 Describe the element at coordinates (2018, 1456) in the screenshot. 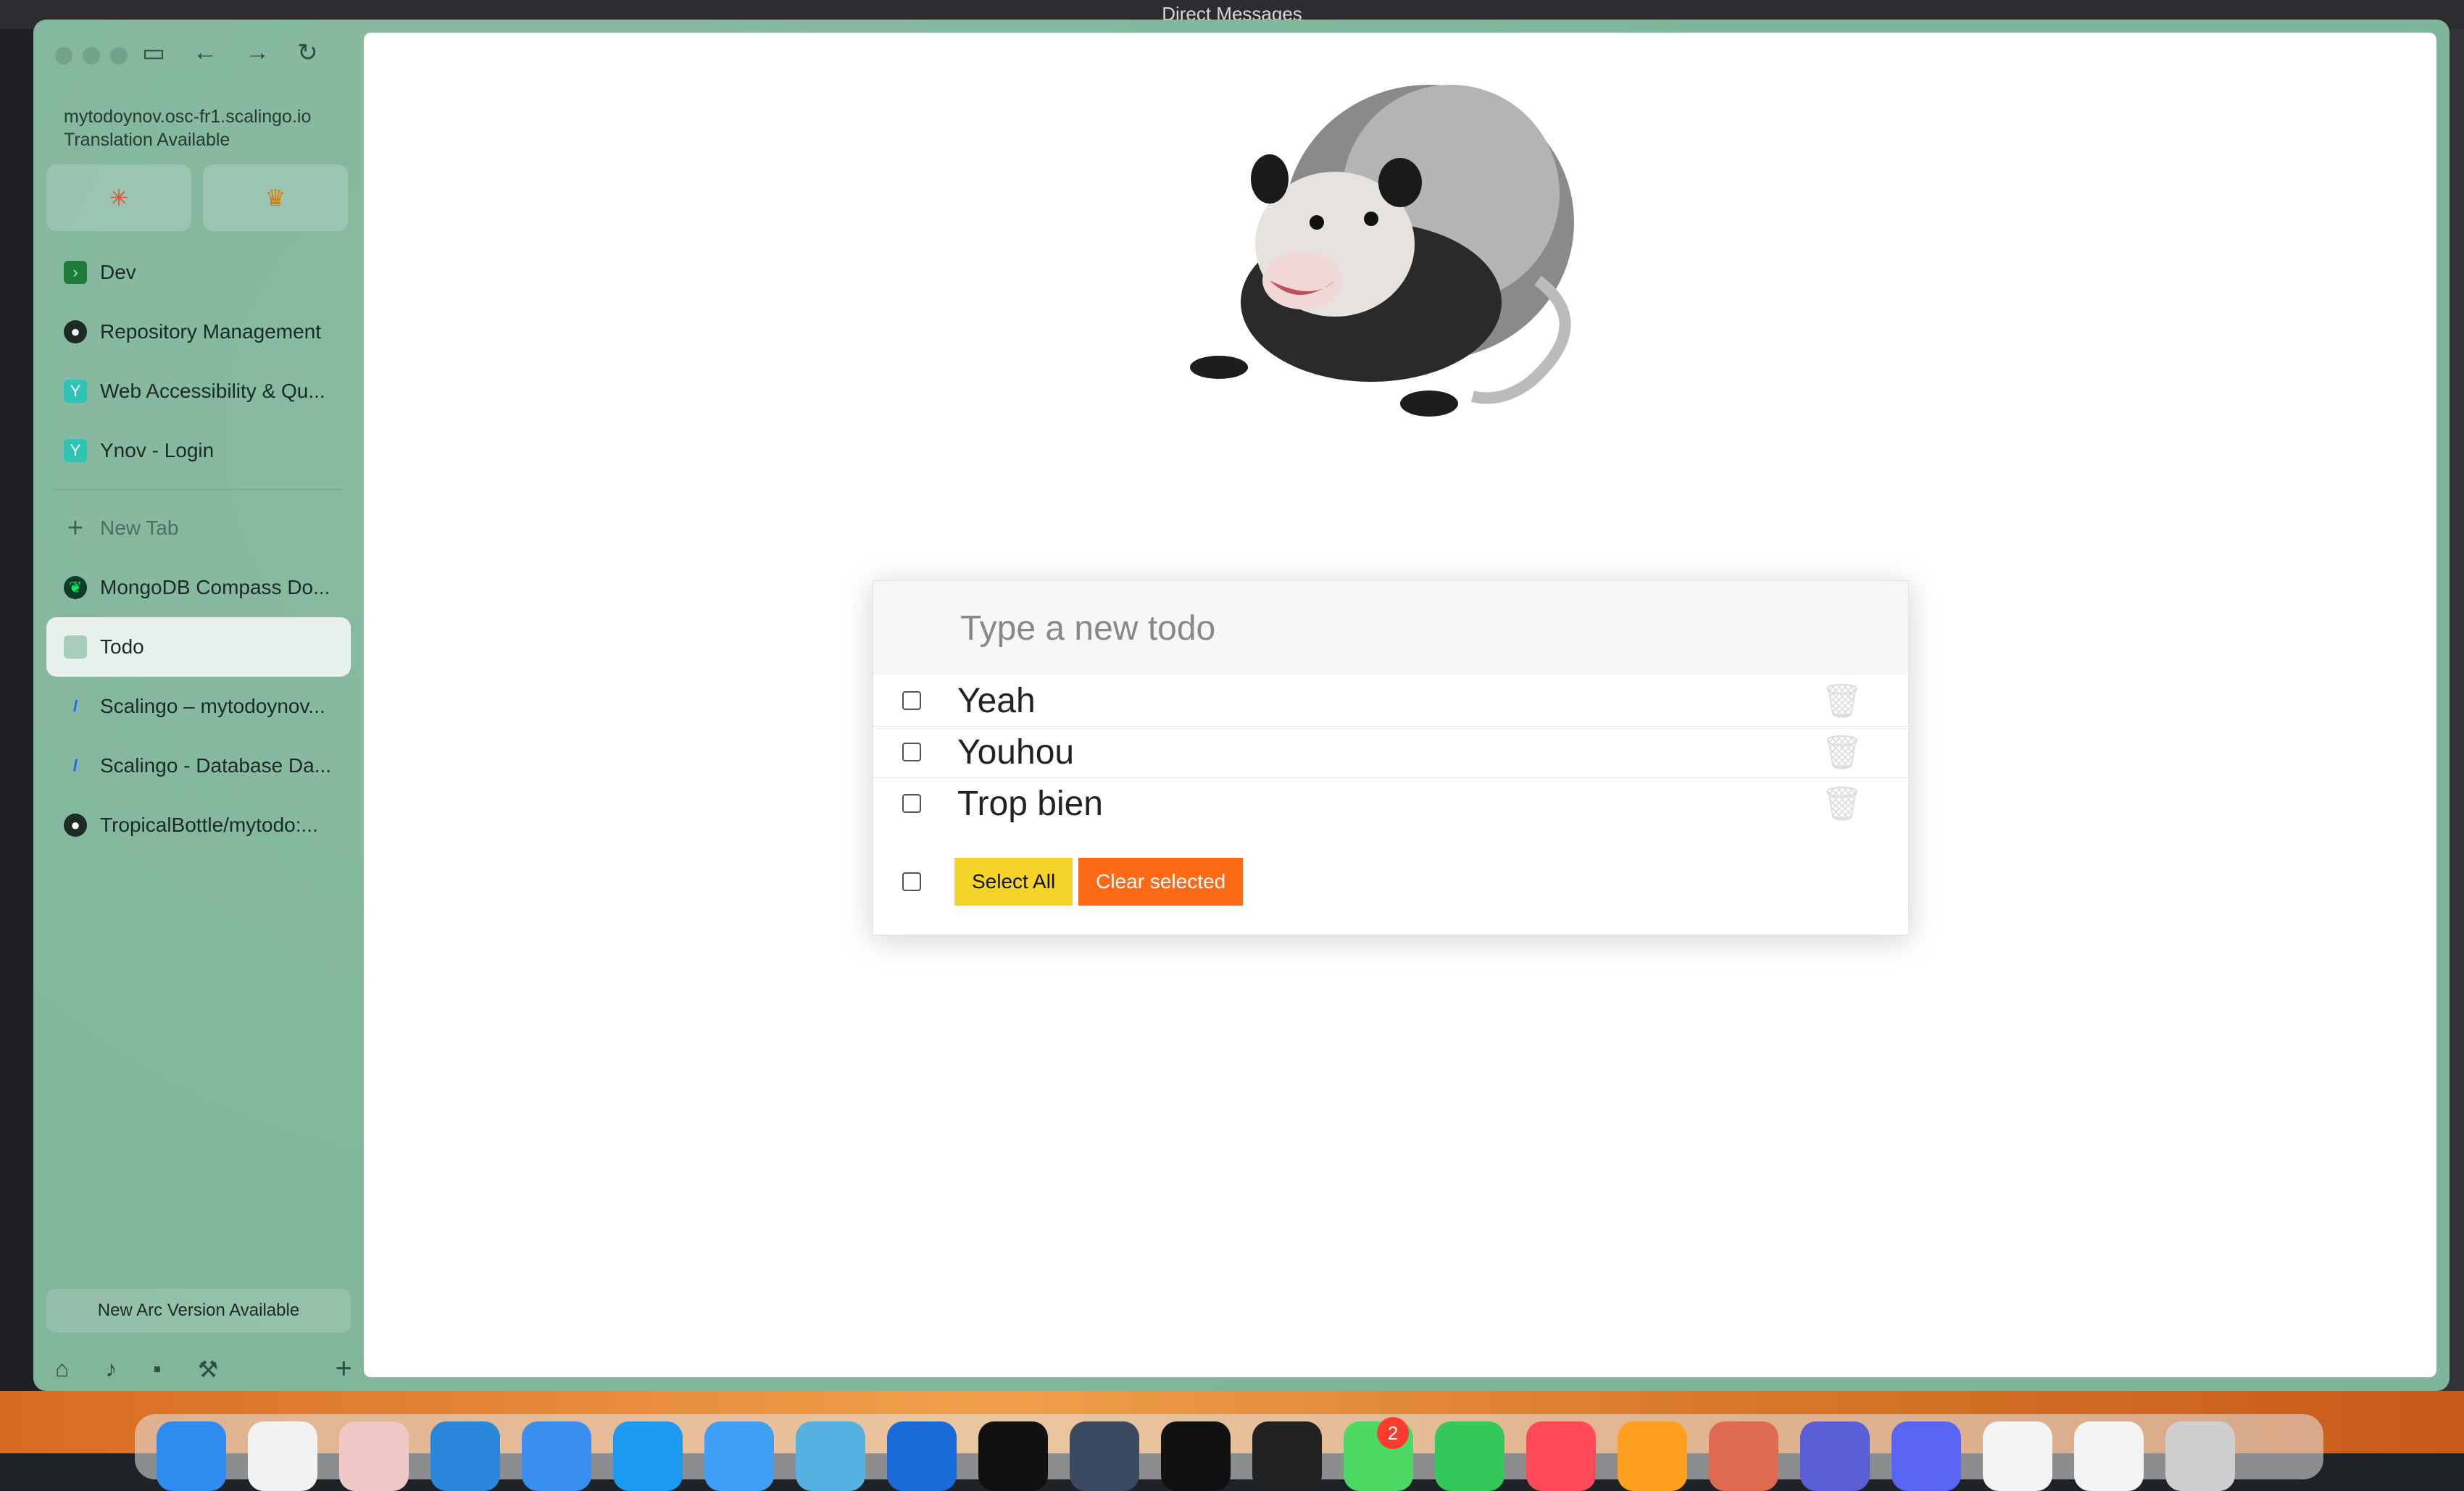

I see `textedit-icon` at that location.